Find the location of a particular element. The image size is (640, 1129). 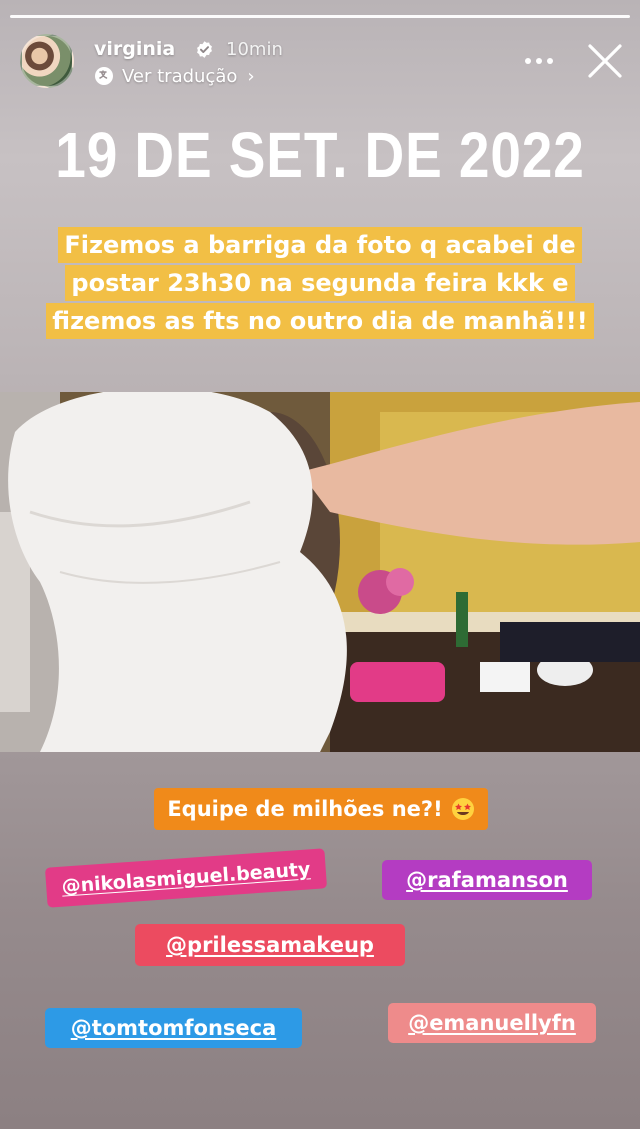

verified-badge-icon is located at coordinates (204, 49).